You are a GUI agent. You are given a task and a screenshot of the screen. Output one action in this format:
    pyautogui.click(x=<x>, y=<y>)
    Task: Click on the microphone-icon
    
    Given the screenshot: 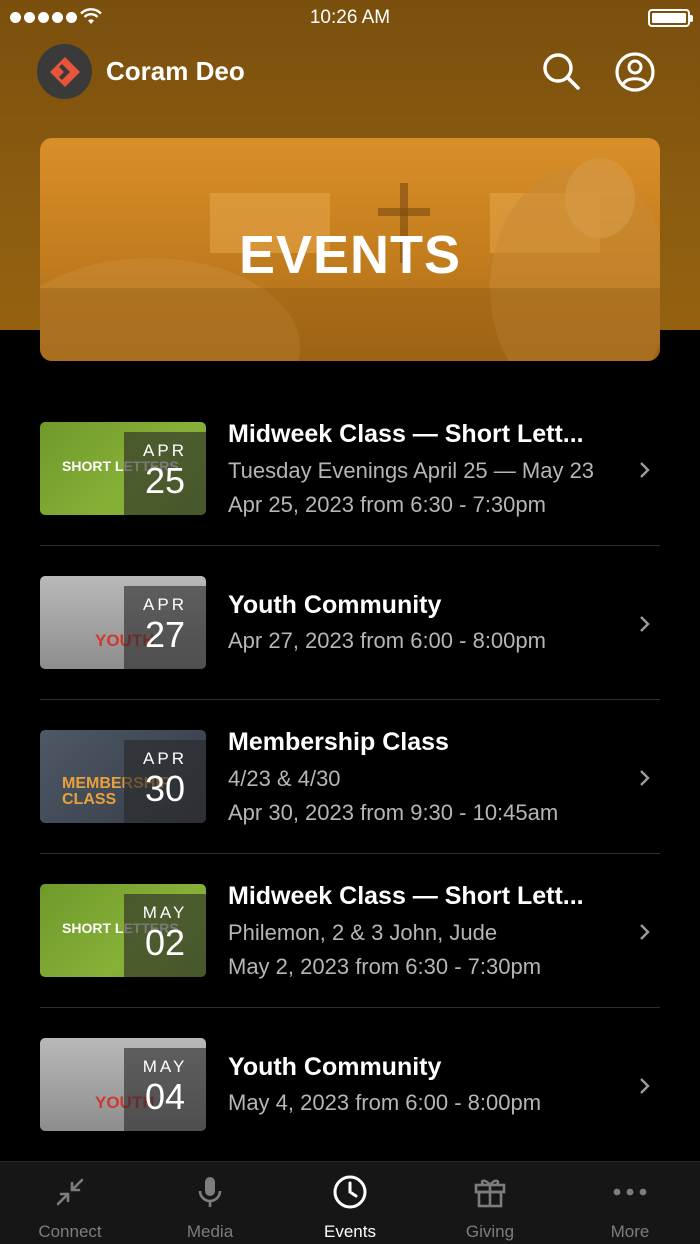 What is the action you would take?
    pyautogui.click(x=210, y=1192)
    